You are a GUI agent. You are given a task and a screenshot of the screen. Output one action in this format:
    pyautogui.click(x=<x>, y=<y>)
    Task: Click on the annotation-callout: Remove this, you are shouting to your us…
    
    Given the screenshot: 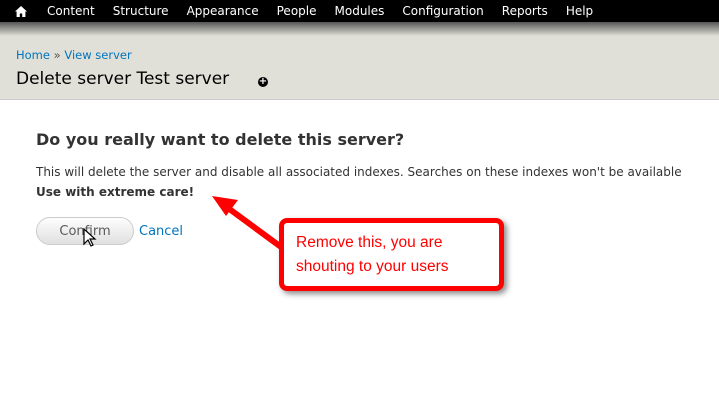 What is the action you would take?
    pyautogui.click(x=391, y=254)
    